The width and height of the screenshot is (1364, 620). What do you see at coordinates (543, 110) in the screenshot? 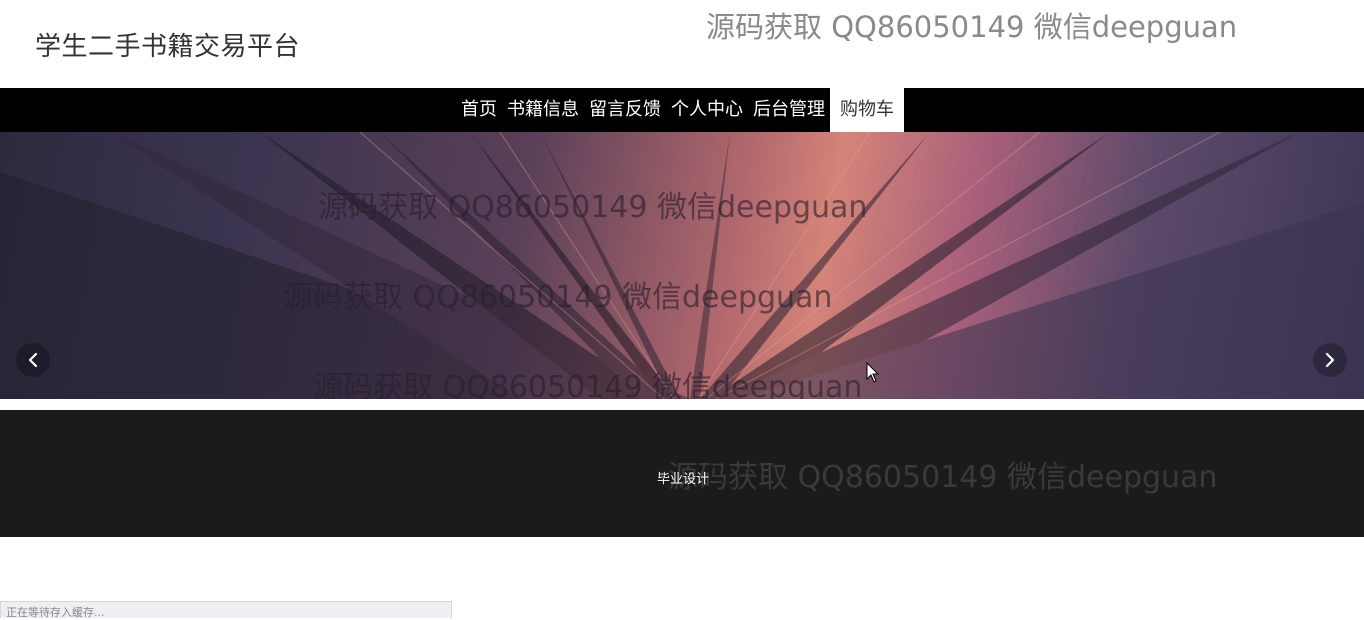
I see `nav-item-book-info: 书籍信息` at bounding box center [543, 110].